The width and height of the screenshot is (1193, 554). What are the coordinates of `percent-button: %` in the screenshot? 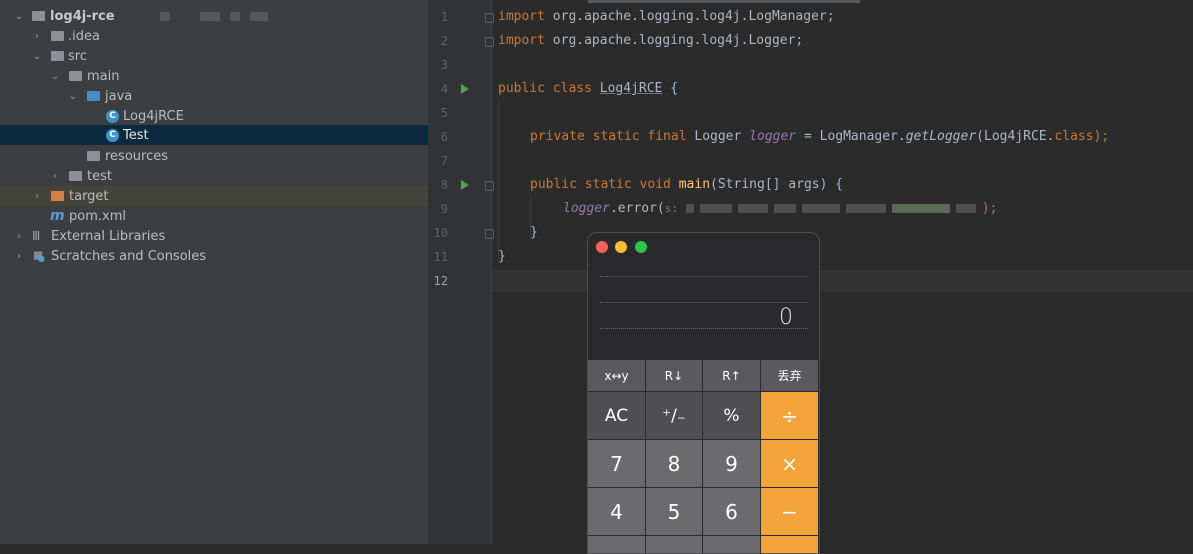 It's located at (732, 416).